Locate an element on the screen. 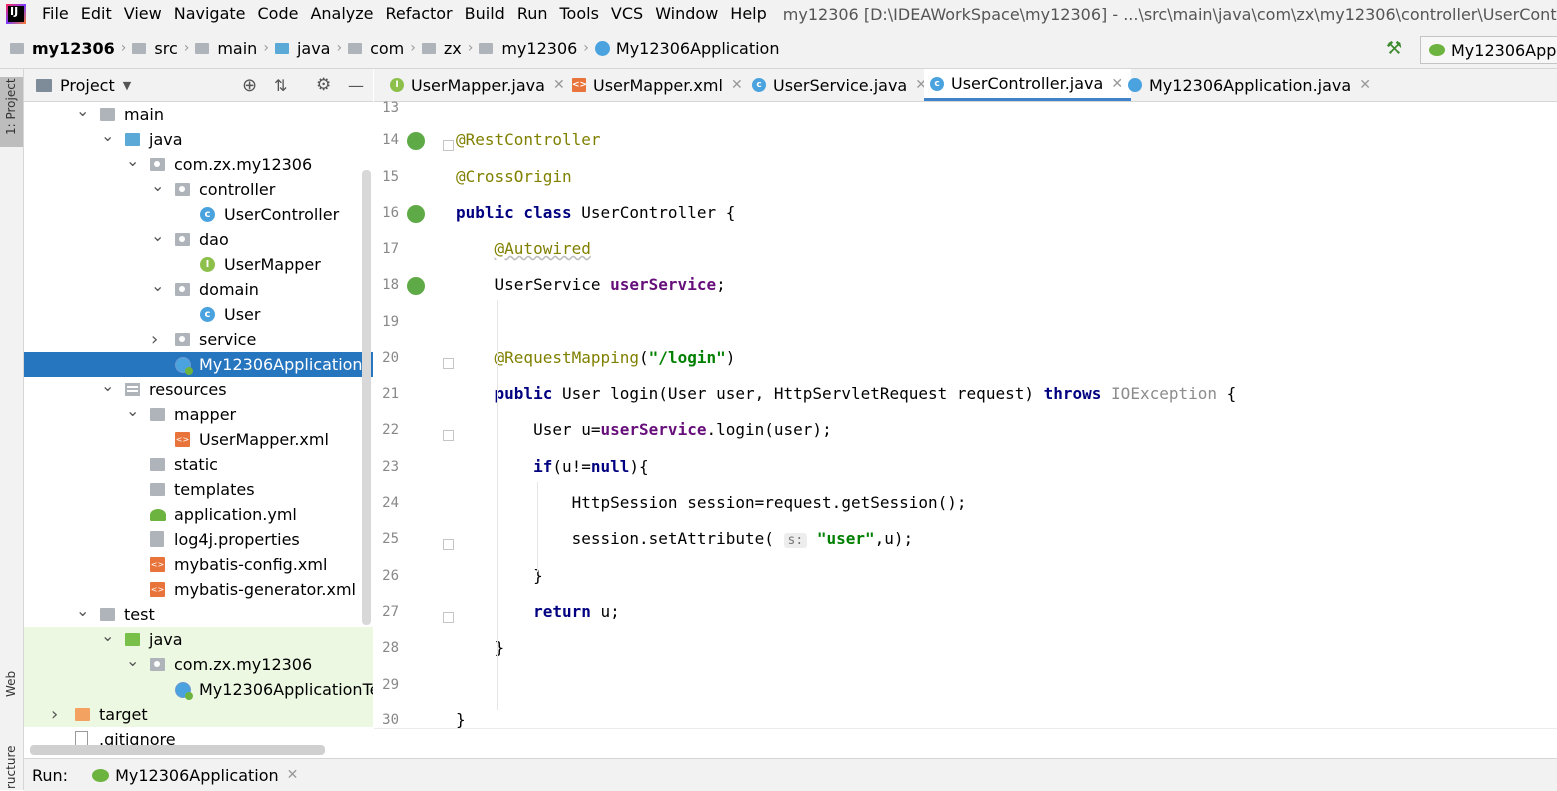 This screenshot has height=791, width=1557. breadcrumb-item: java › is located at coordinates (305, 48).